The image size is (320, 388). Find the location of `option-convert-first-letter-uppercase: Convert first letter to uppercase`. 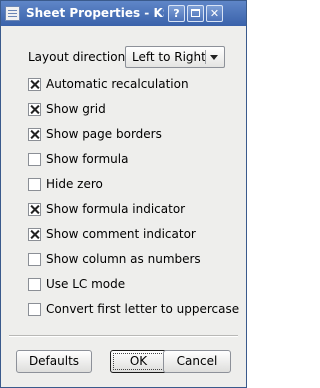

option-convert-first-letter-uppercase: Convert first letter to uppercase is located at coordinates (134, 310).